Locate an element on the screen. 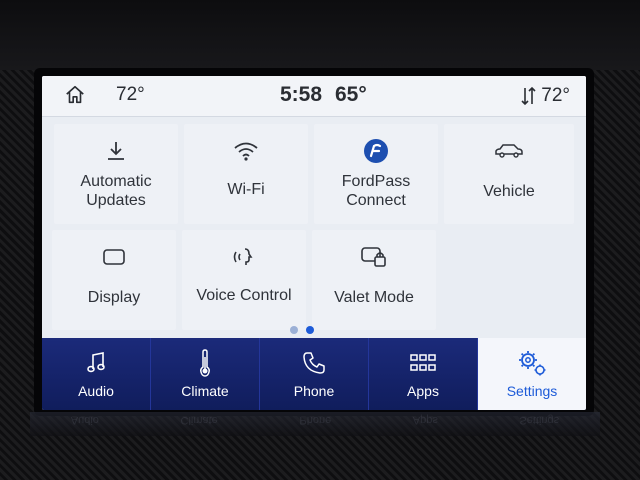 The image size is (640, 480). settings-gears-icon is located at coordinates (532, 363).